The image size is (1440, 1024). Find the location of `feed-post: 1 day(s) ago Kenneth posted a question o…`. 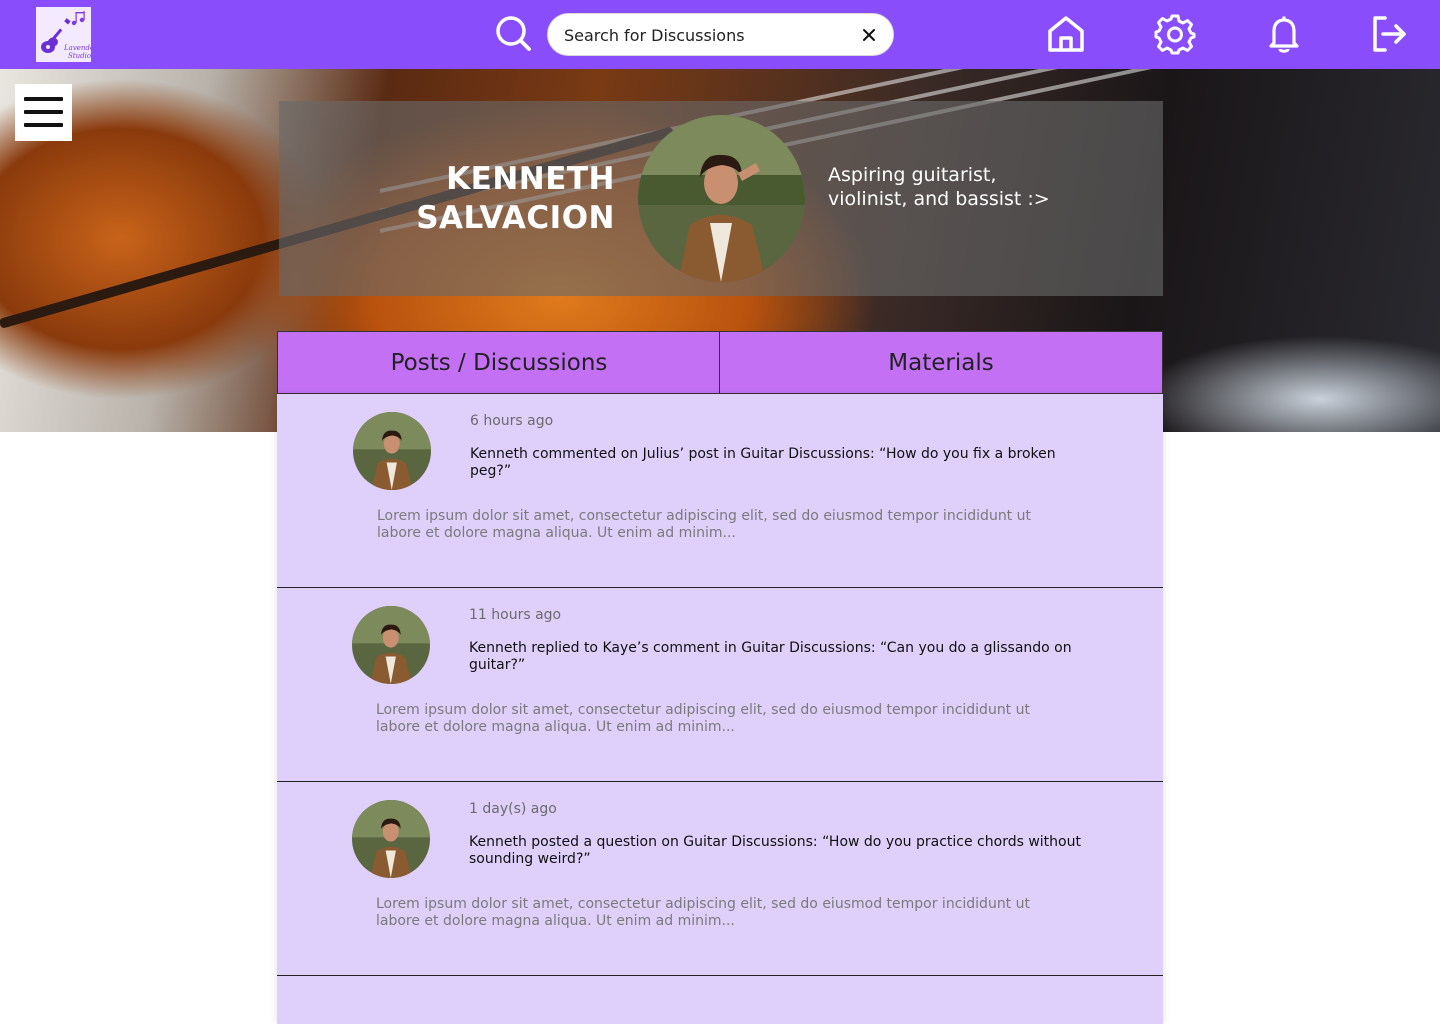

feed-post: 1 day(s) ago Kenneth posted a question o… is located at coordinates (720, 879).